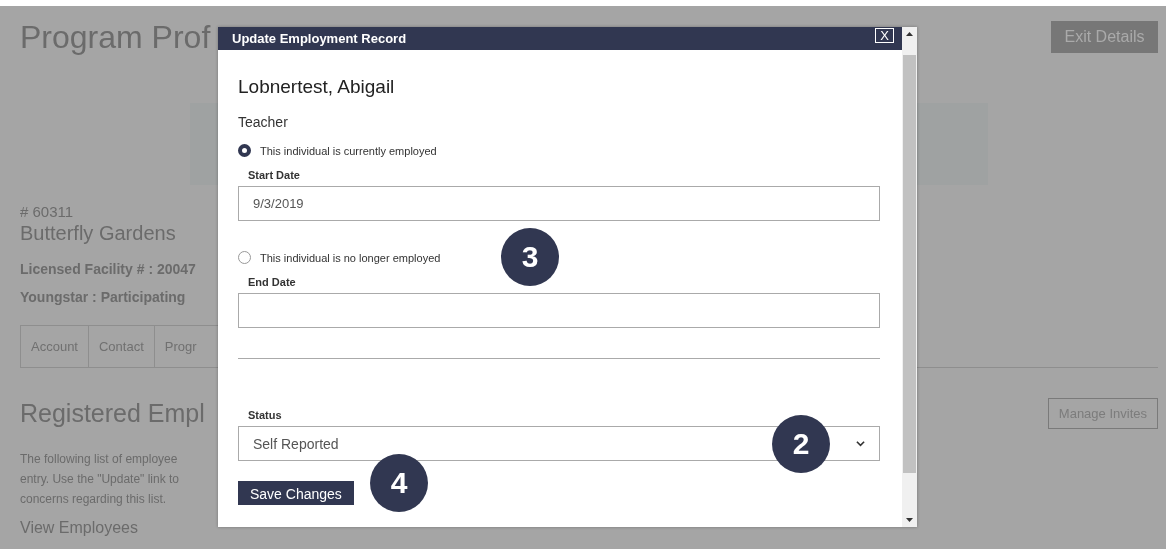 This screenshot has width=1166, height=549. Describe the element at coordinates (98, 233) in the screenshot. I see `program-name: Butterfly Gardens` at that location.